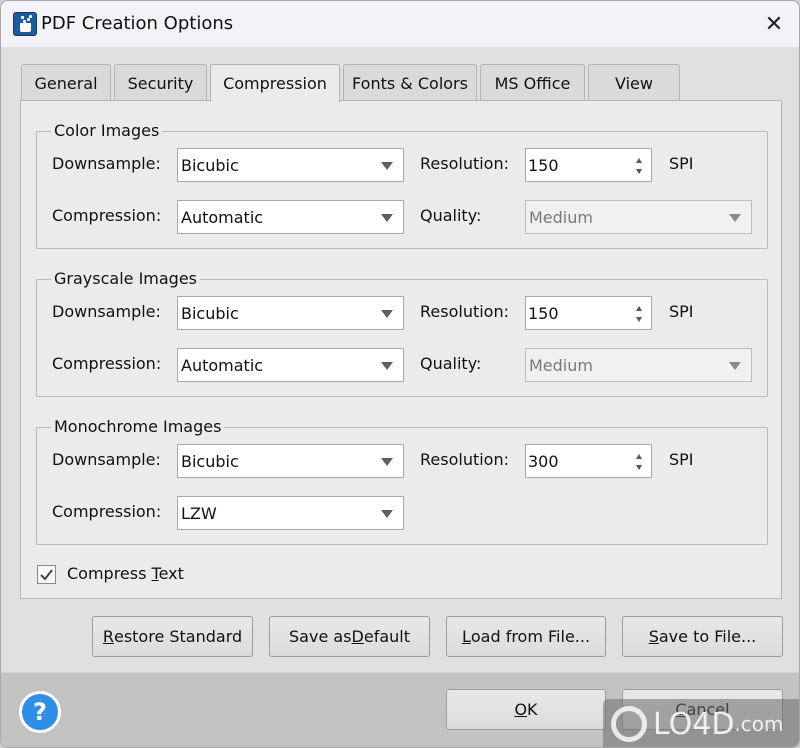 The height and width of the screenshot is (748, 800). I want to click on close-icon: ✕, so click(774, 24).